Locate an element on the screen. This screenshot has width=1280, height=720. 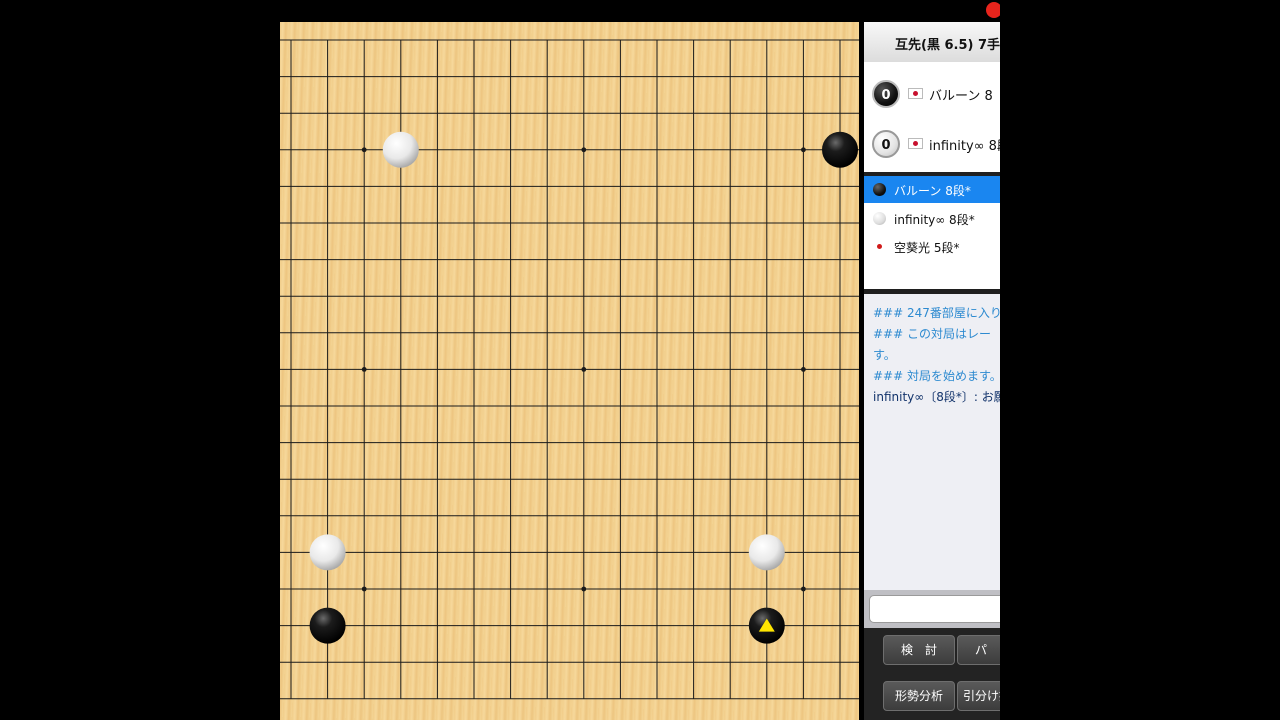
position-analysis-button: 形勢分析 is located at coordinates (919, 696).